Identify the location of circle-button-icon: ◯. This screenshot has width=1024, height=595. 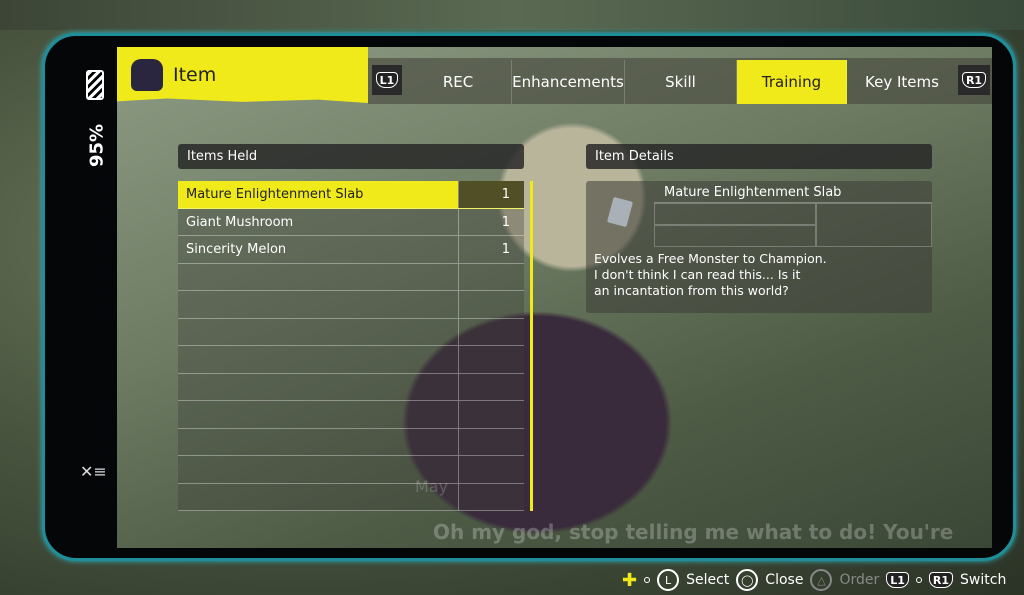
(747, 580).